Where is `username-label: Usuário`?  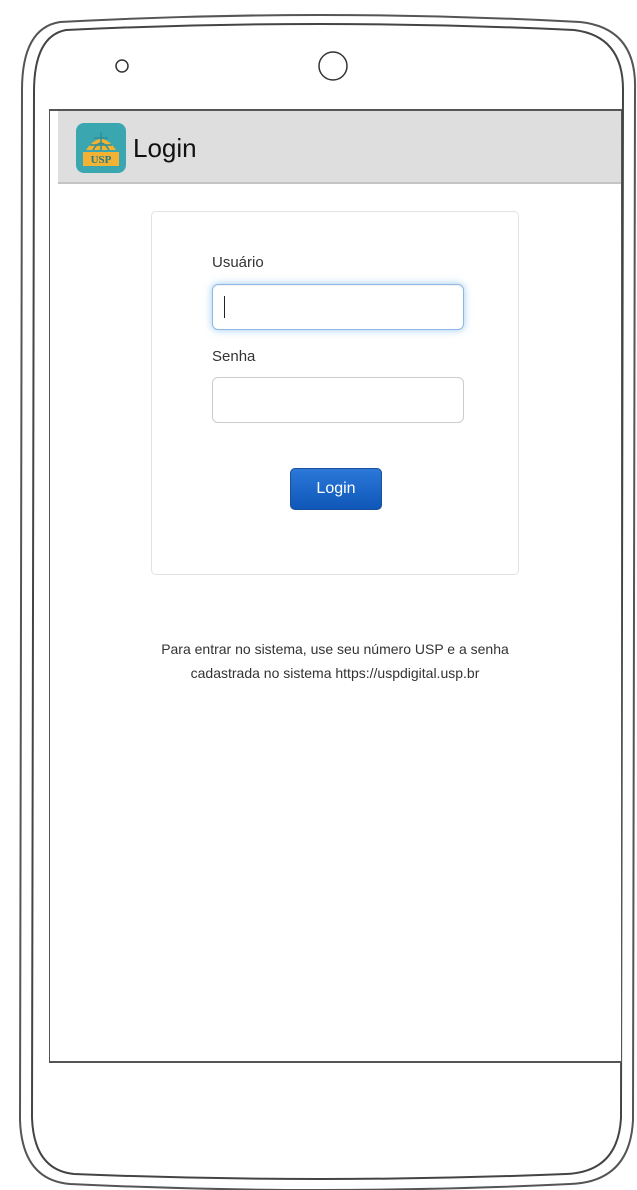 username-label: Usuário is located at coordinates (238, 262).